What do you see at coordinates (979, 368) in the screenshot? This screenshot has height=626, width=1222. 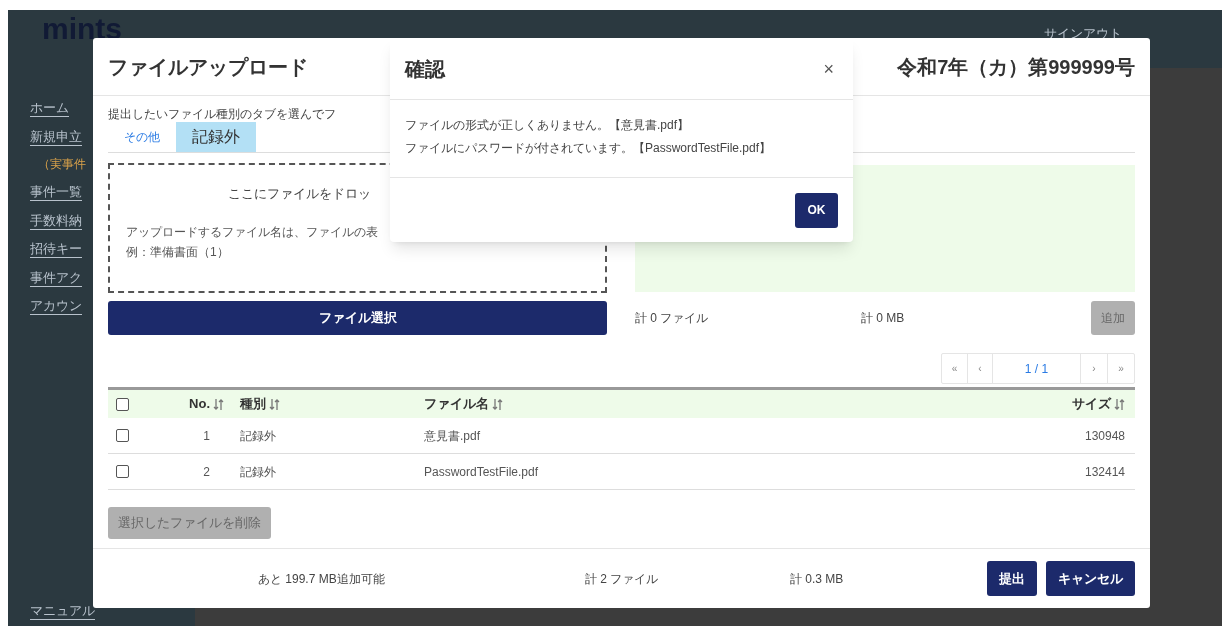 I see `previous-page-button: ‹` at bounding box center [979, 368].